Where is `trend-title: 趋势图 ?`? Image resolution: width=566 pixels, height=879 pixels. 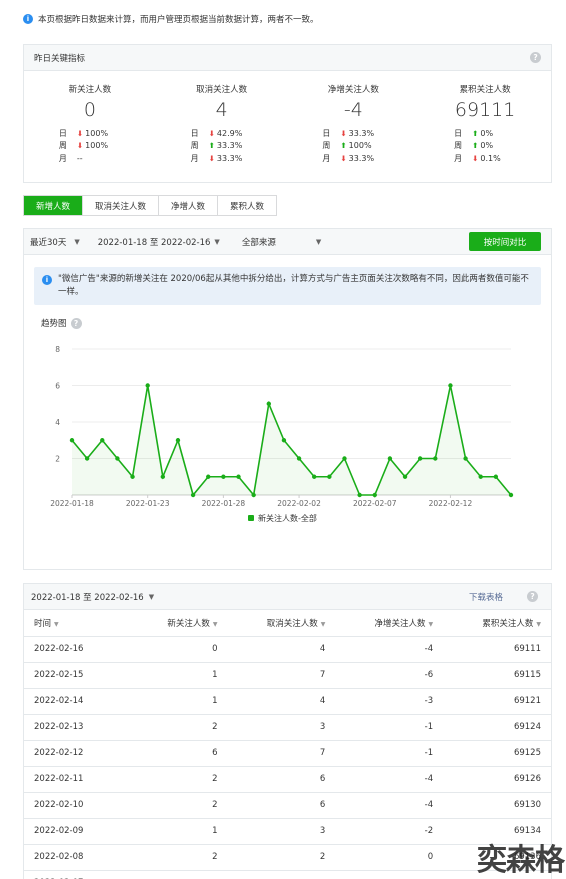
trend-title: 趋势图 ? is located at coordinates (296, 323).